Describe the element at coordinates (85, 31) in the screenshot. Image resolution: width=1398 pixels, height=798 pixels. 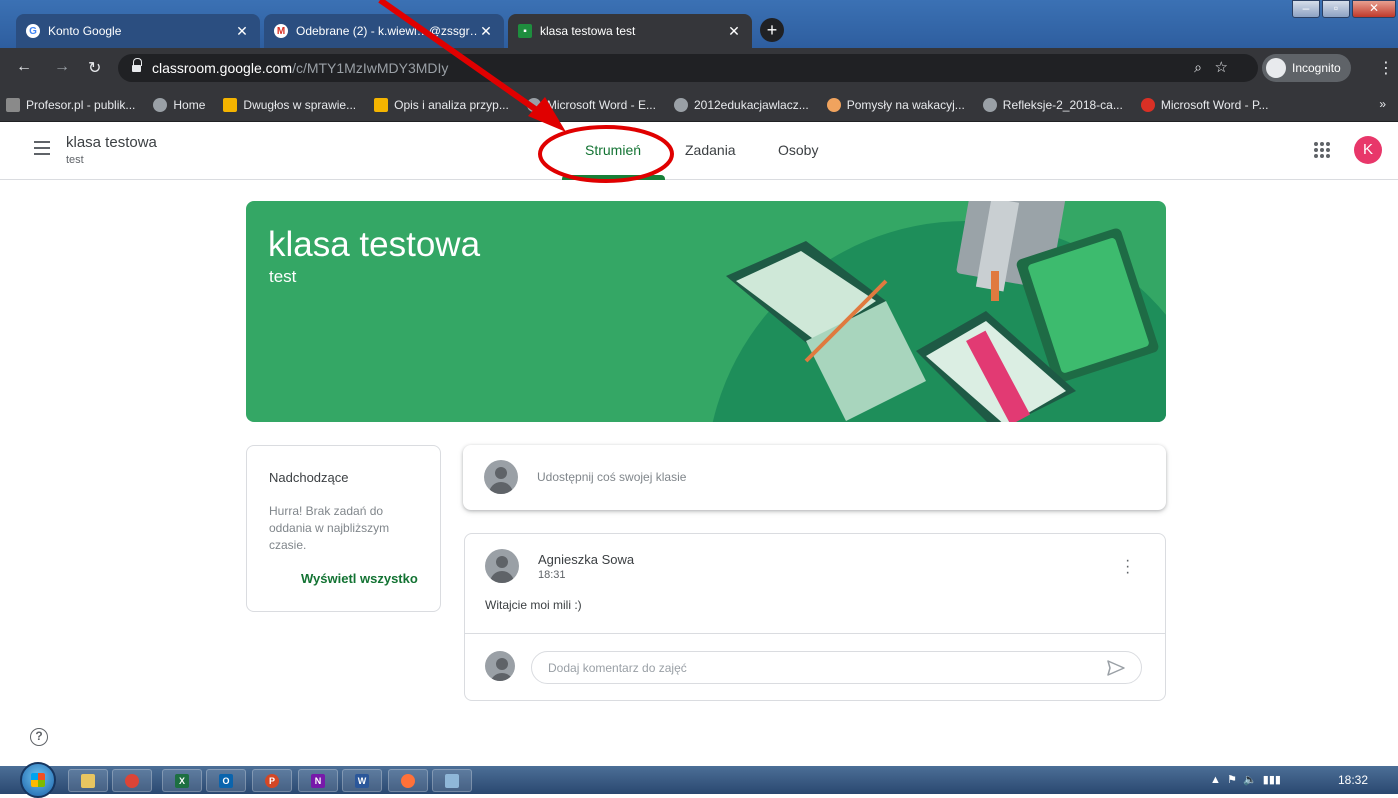
I see `tab-title: Konto Google` at that location.